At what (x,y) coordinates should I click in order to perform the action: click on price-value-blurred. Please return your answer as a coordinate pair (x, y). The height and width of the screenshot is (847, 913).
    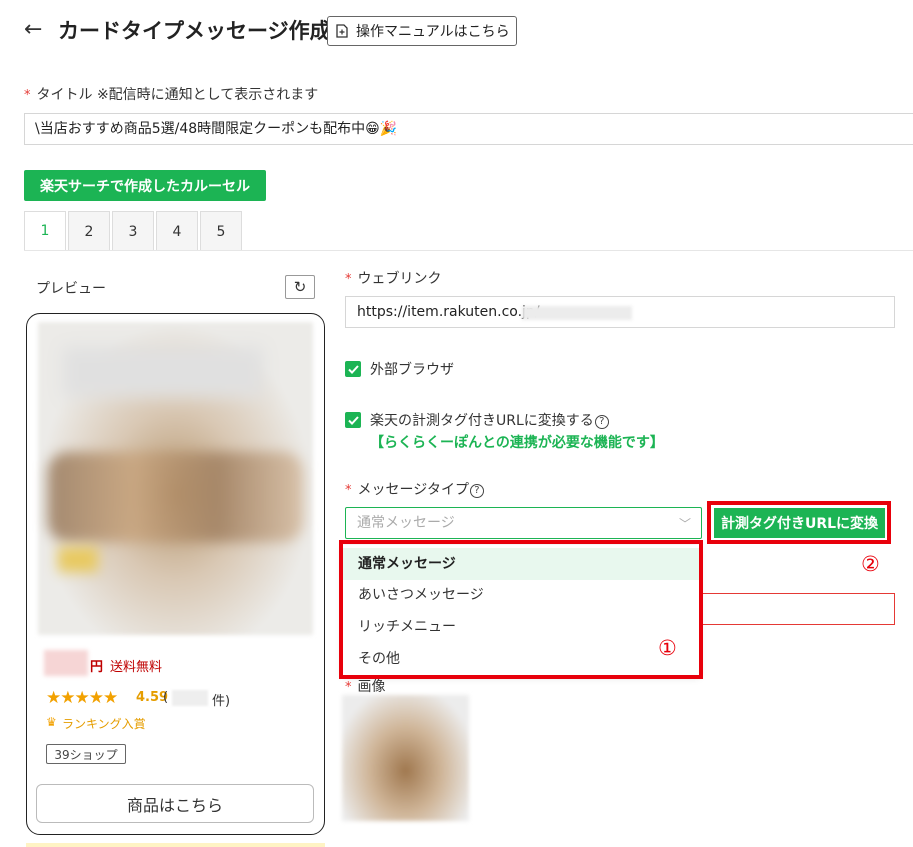
    Looking at the image, I should click on (66, 663).